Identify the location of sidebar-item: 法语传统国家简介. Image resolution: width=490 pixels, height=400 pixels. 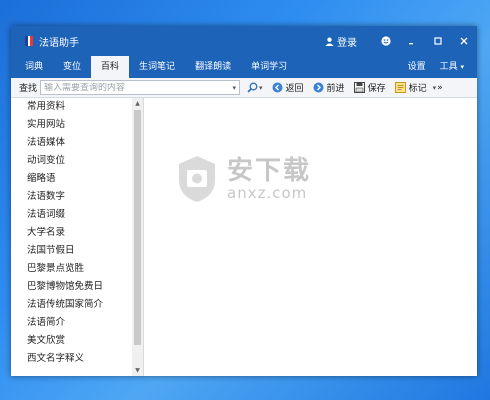
(77, 305).